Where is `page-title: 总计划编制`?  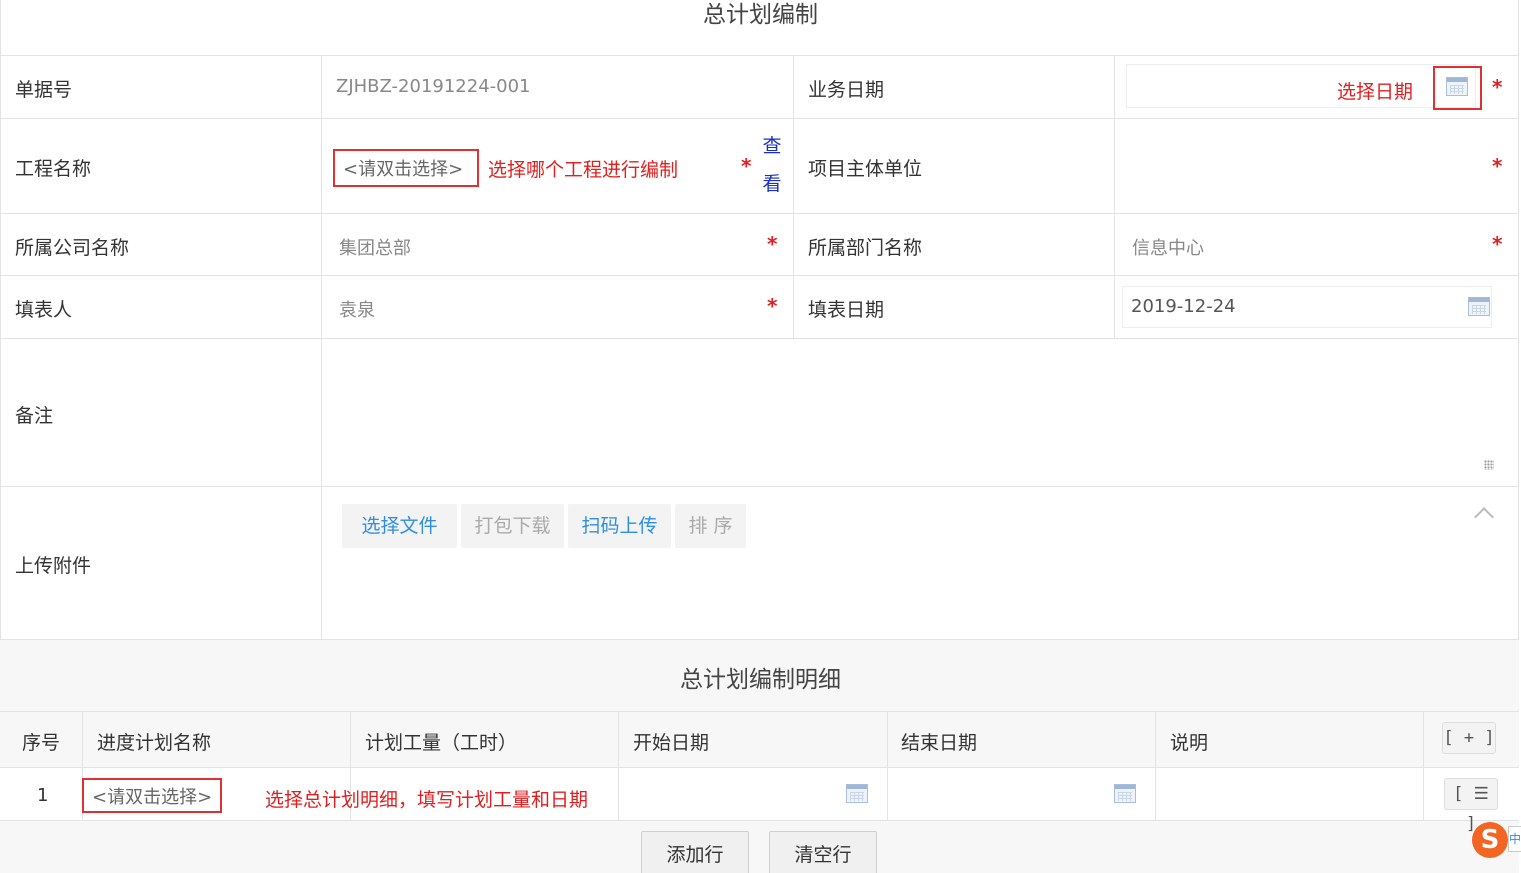
page-title: 总计划编制 is located at coordinates (760, 15).